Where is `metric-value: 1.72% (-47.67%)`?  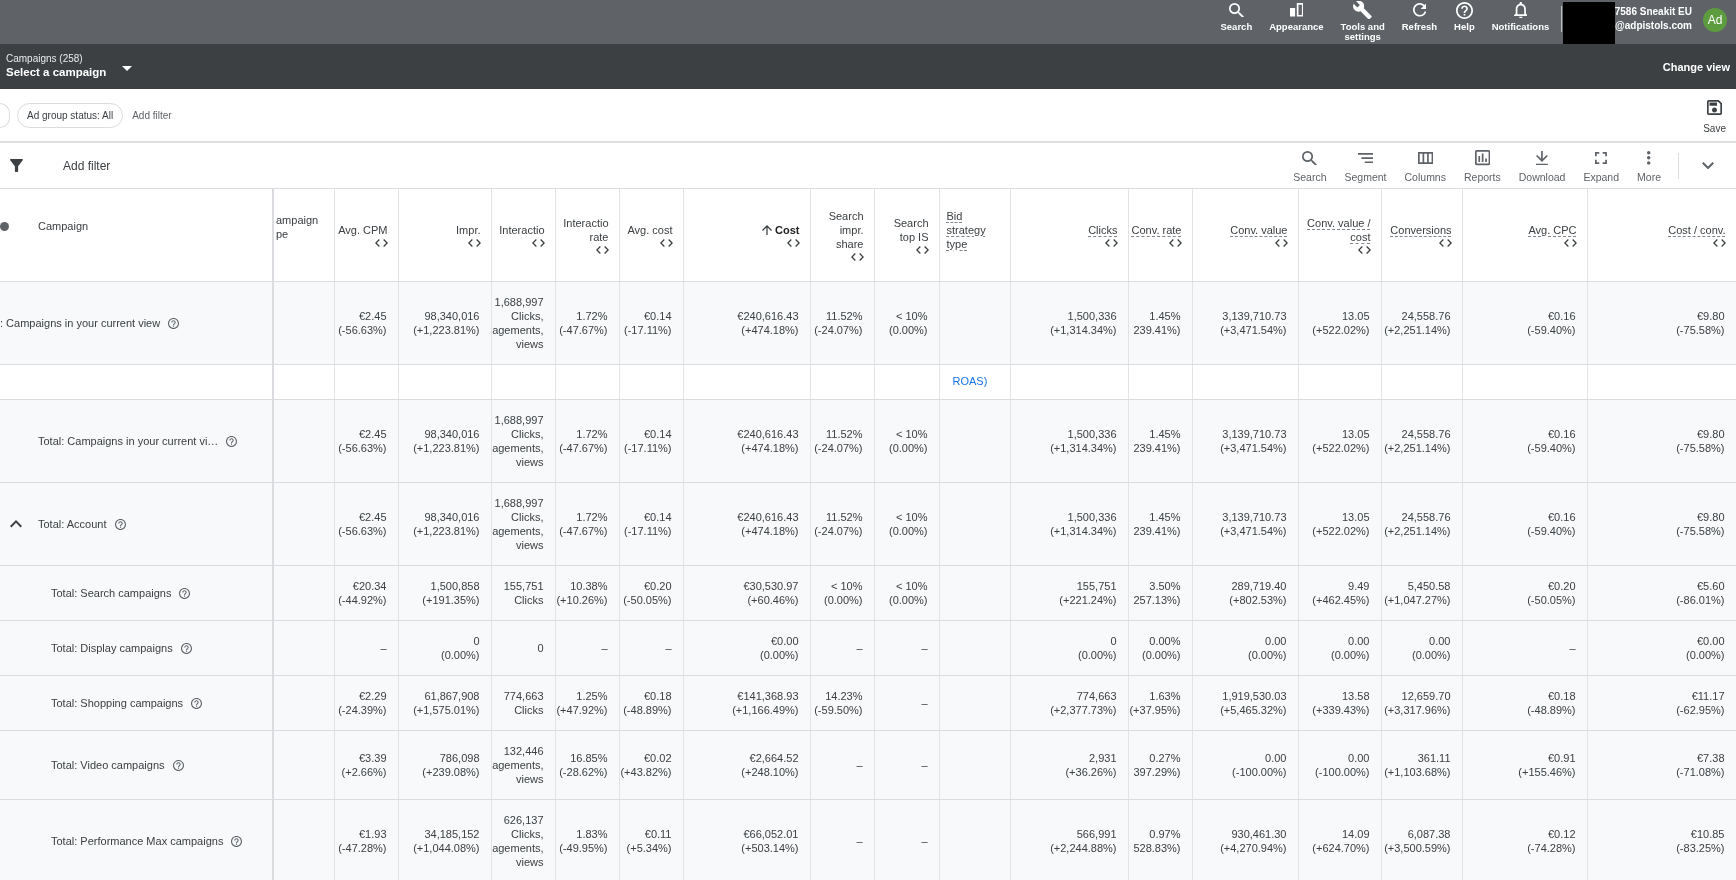
metric-value: 1.72% (-47.67%) is located at coordinates (583, 441).